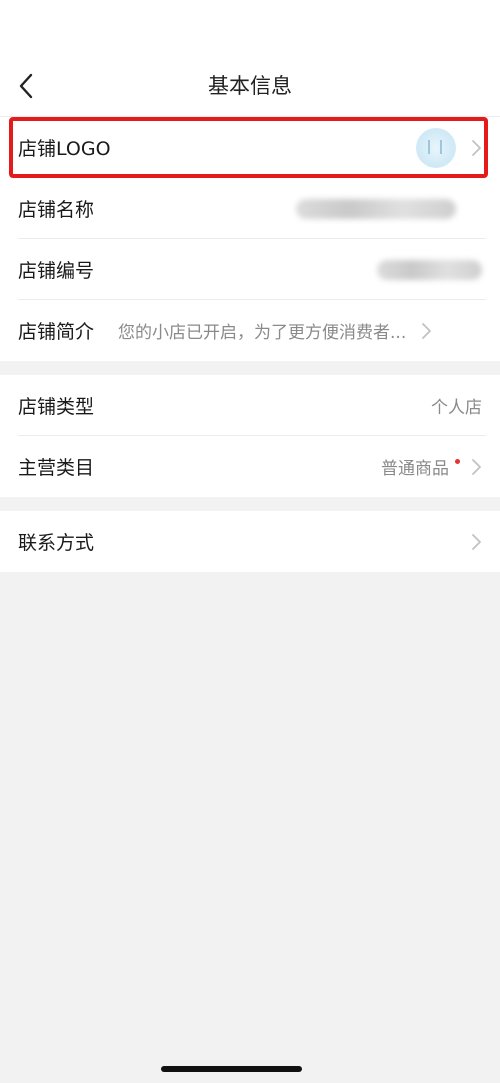 The height and width of the screenshot is (1083, 500). Describe the element at coordinates (56, 543) in the screenshot. I see `contact-label: 联系方式` at that location.